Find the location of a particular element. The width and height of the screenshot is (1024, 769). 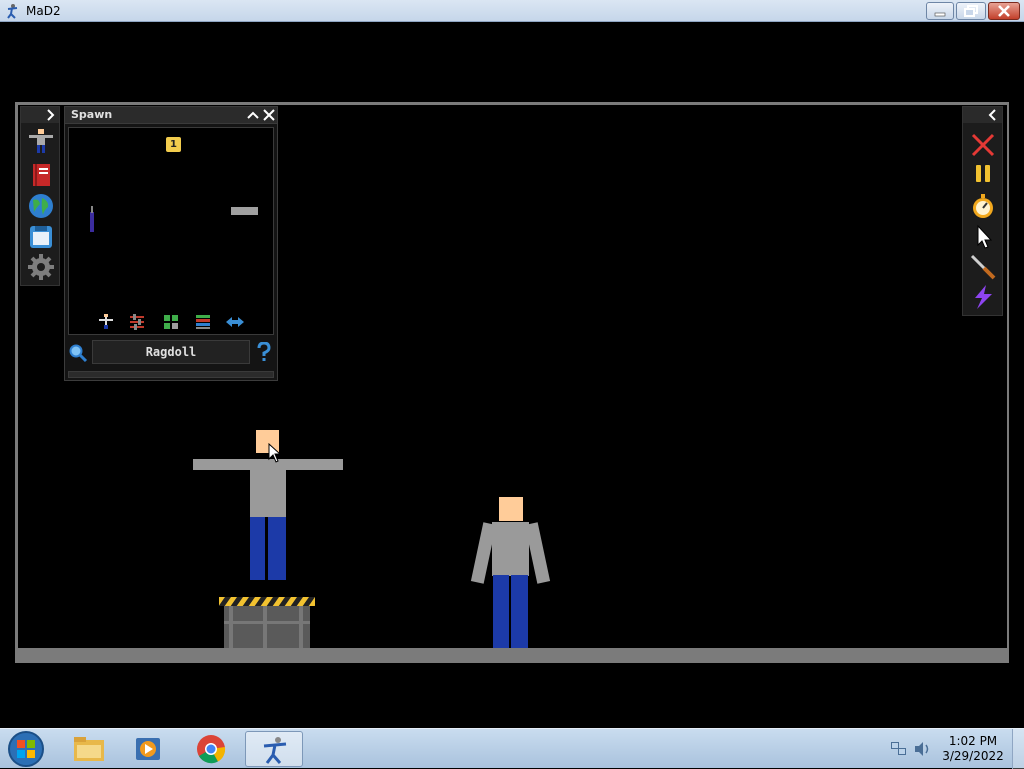

media-player-icon is located at coordinates (148, 749).